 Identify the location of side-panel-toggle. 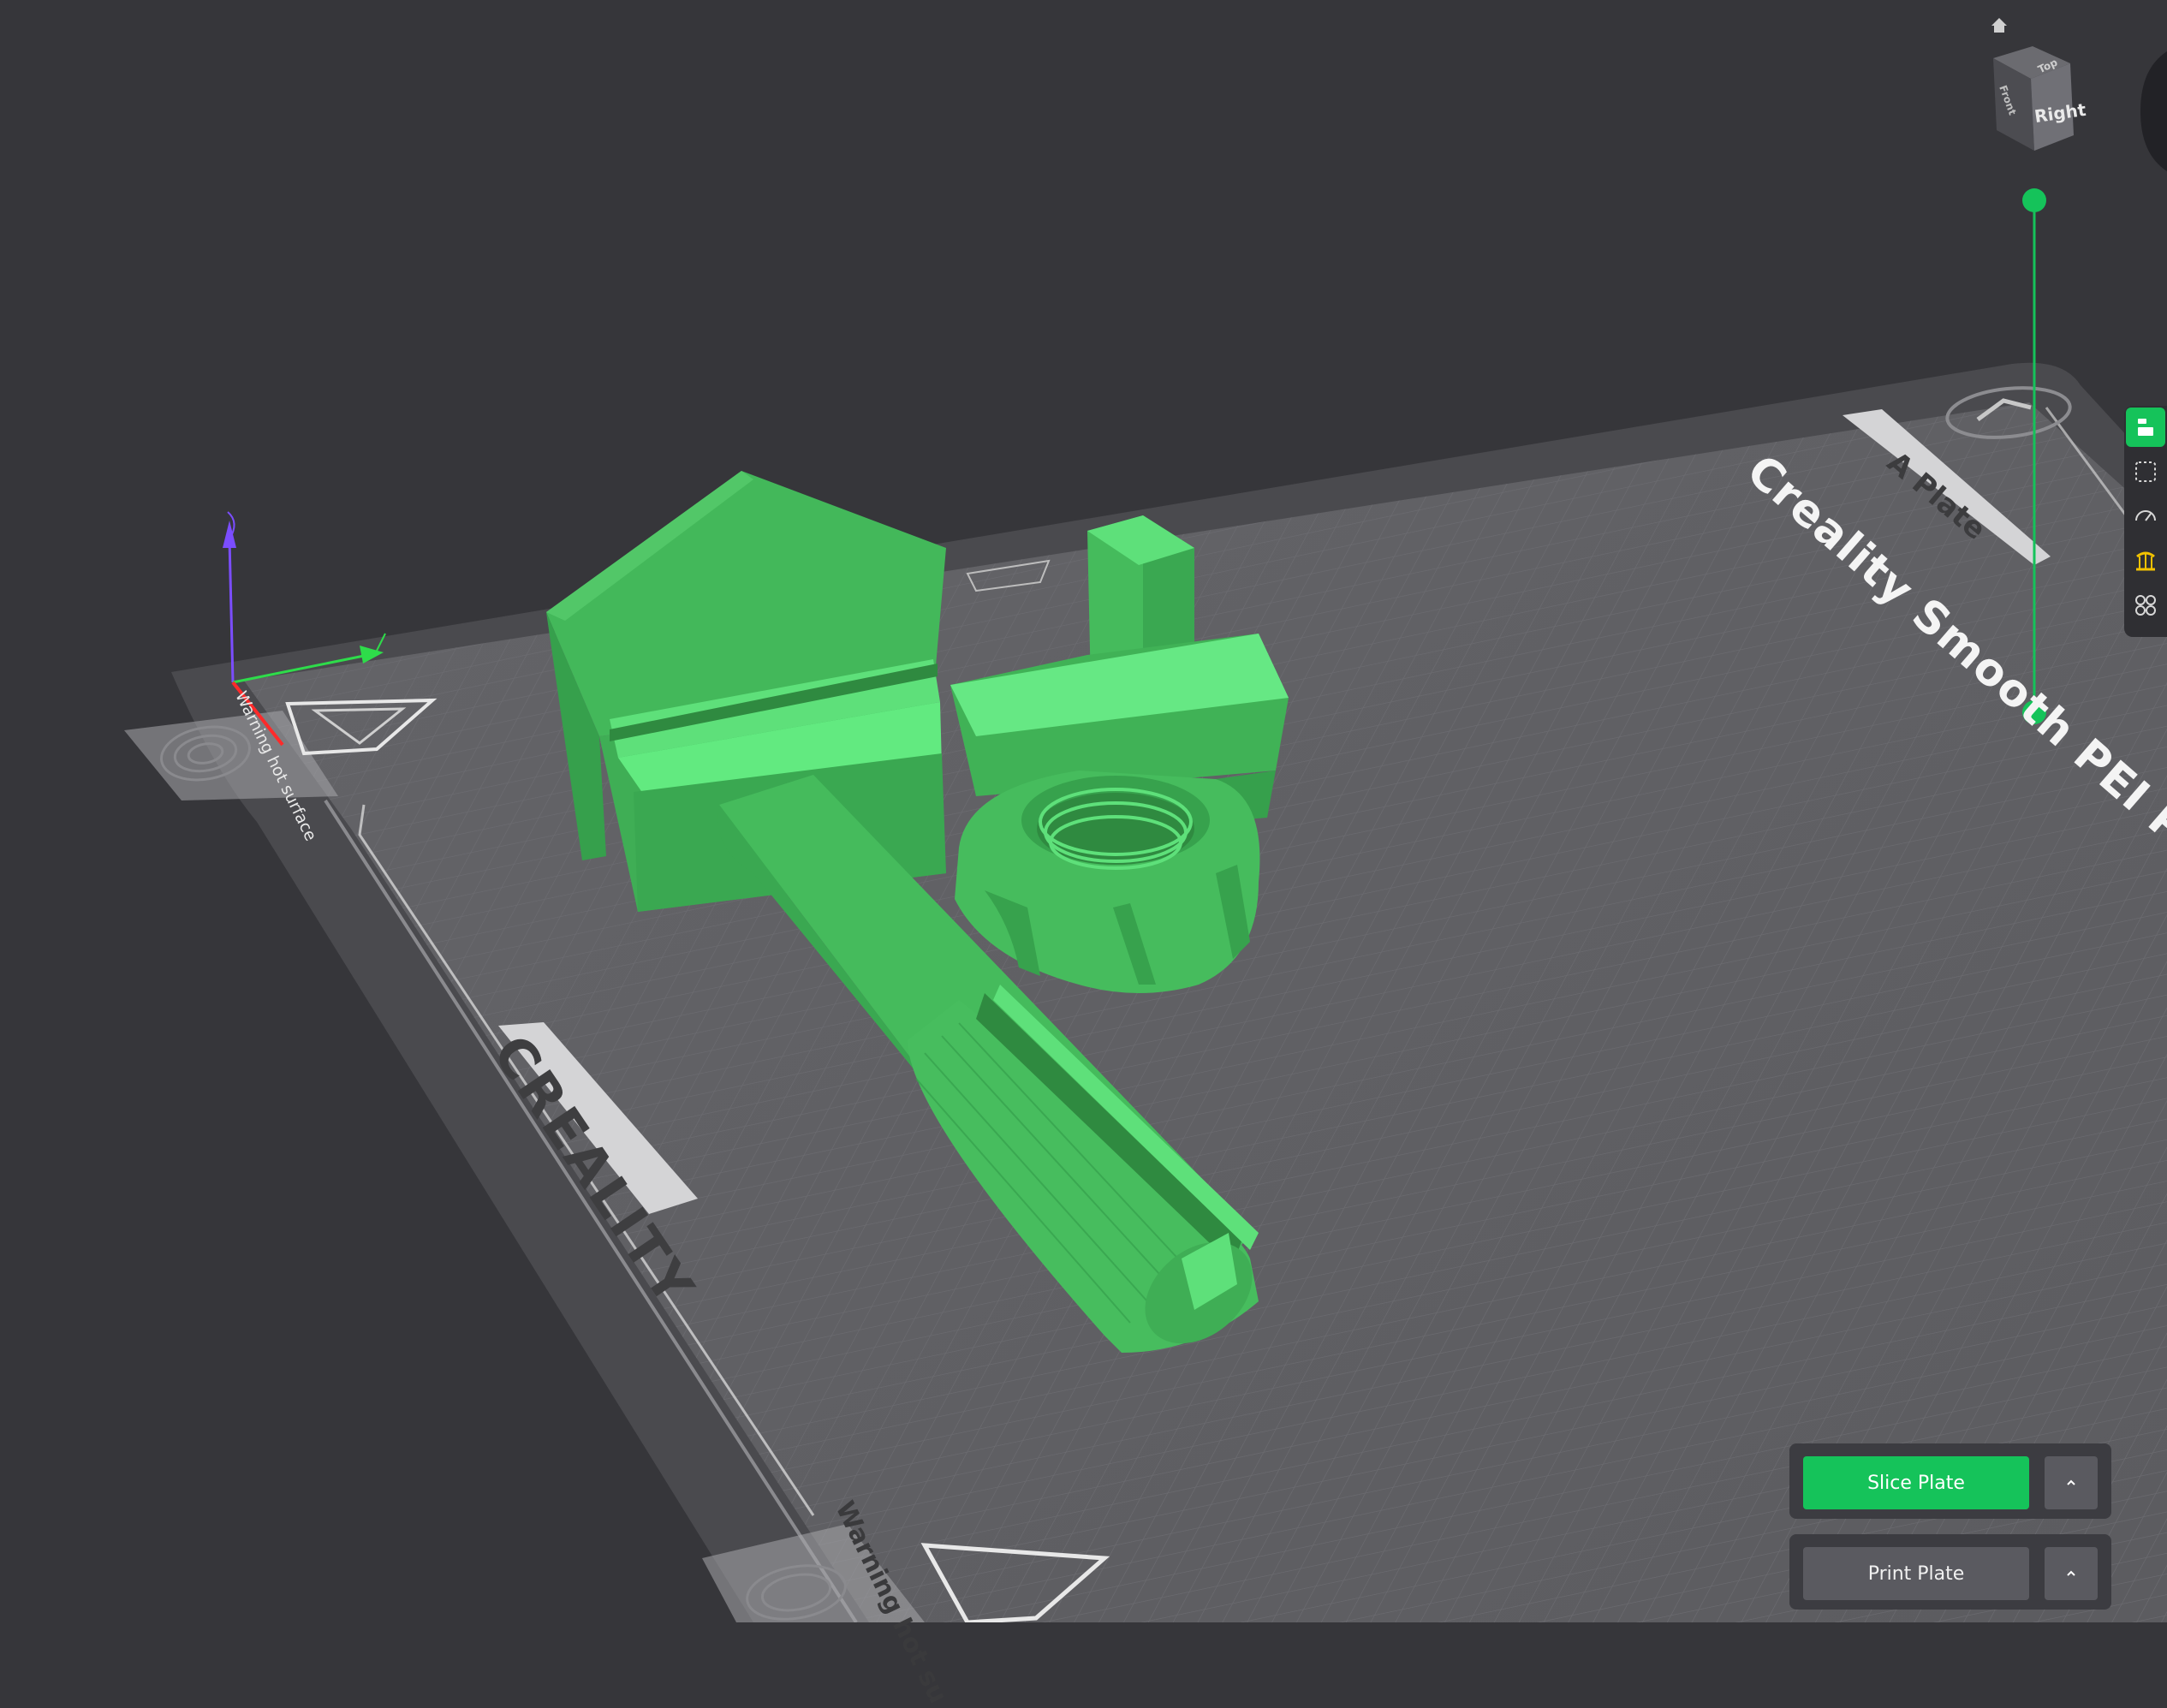
(2154, 111).